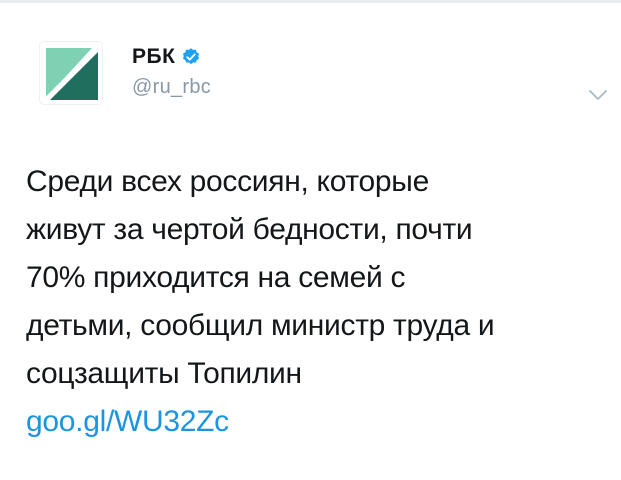 The width and height of the screenshot is (621, 480). Describe the element at coordinates (191, 57) in the screenshot. I see `verified-badge-icon` at that location.